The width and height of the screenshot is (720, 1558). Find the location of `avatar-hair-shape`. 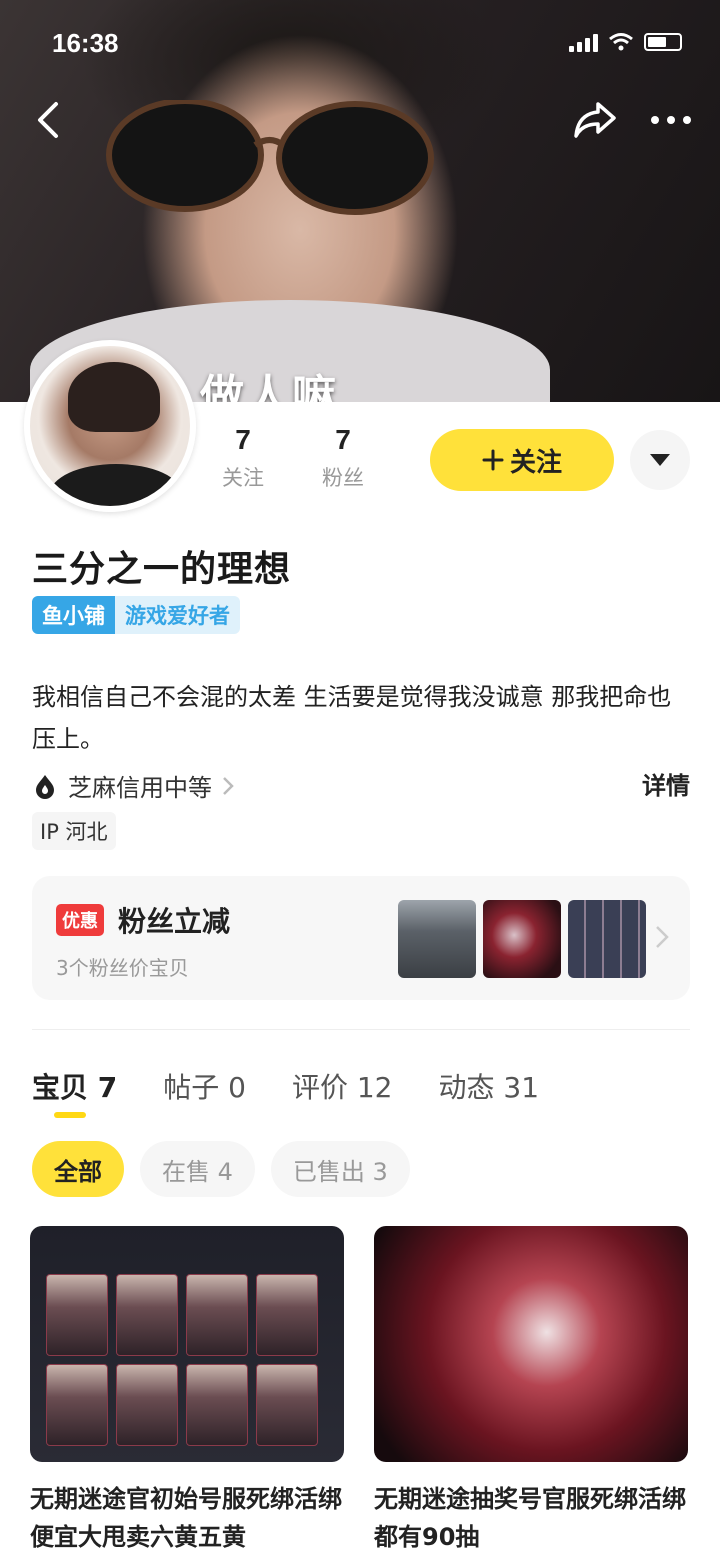

avatar-hair-shape is located at coordinates (114, 397).